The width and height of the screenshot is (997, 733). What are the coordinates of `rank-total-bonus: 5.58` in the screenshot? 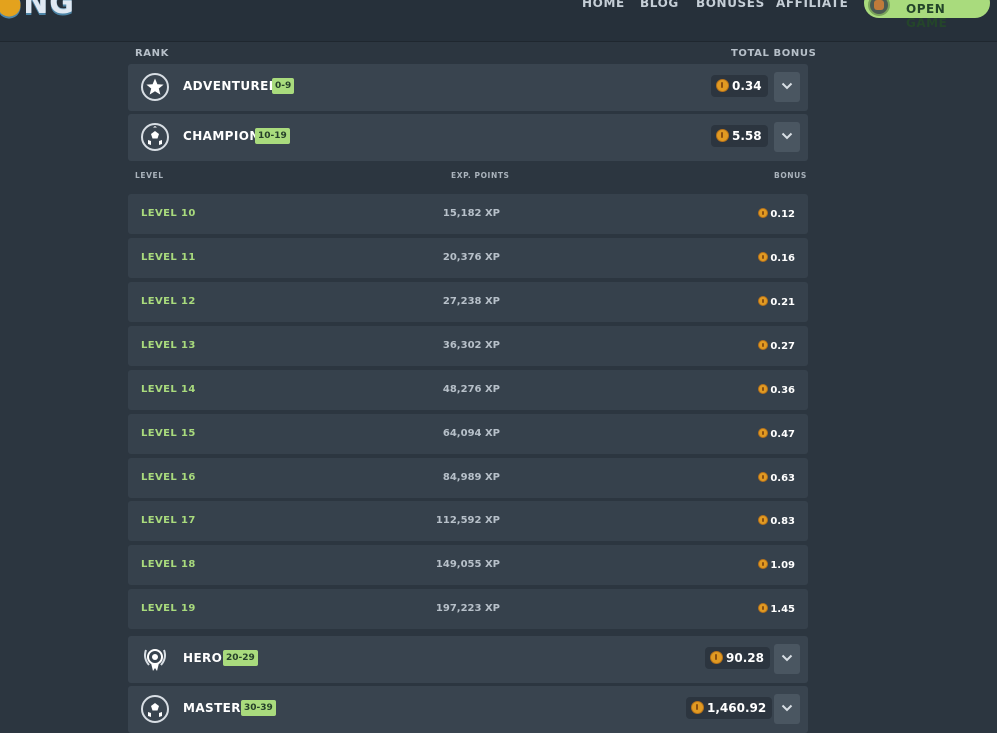 It's located at (739, 136).